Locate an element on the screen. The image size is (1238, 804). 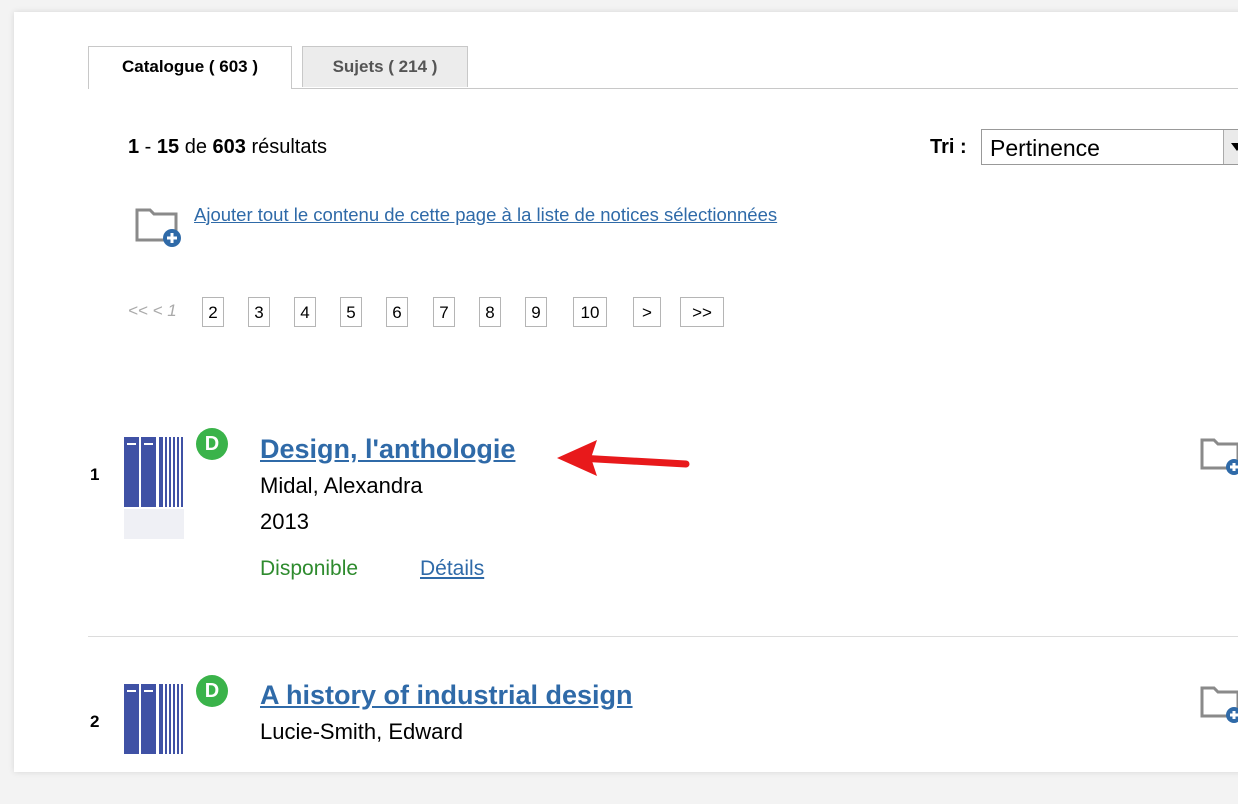
page-next: > is located at coordinates (647, 312).